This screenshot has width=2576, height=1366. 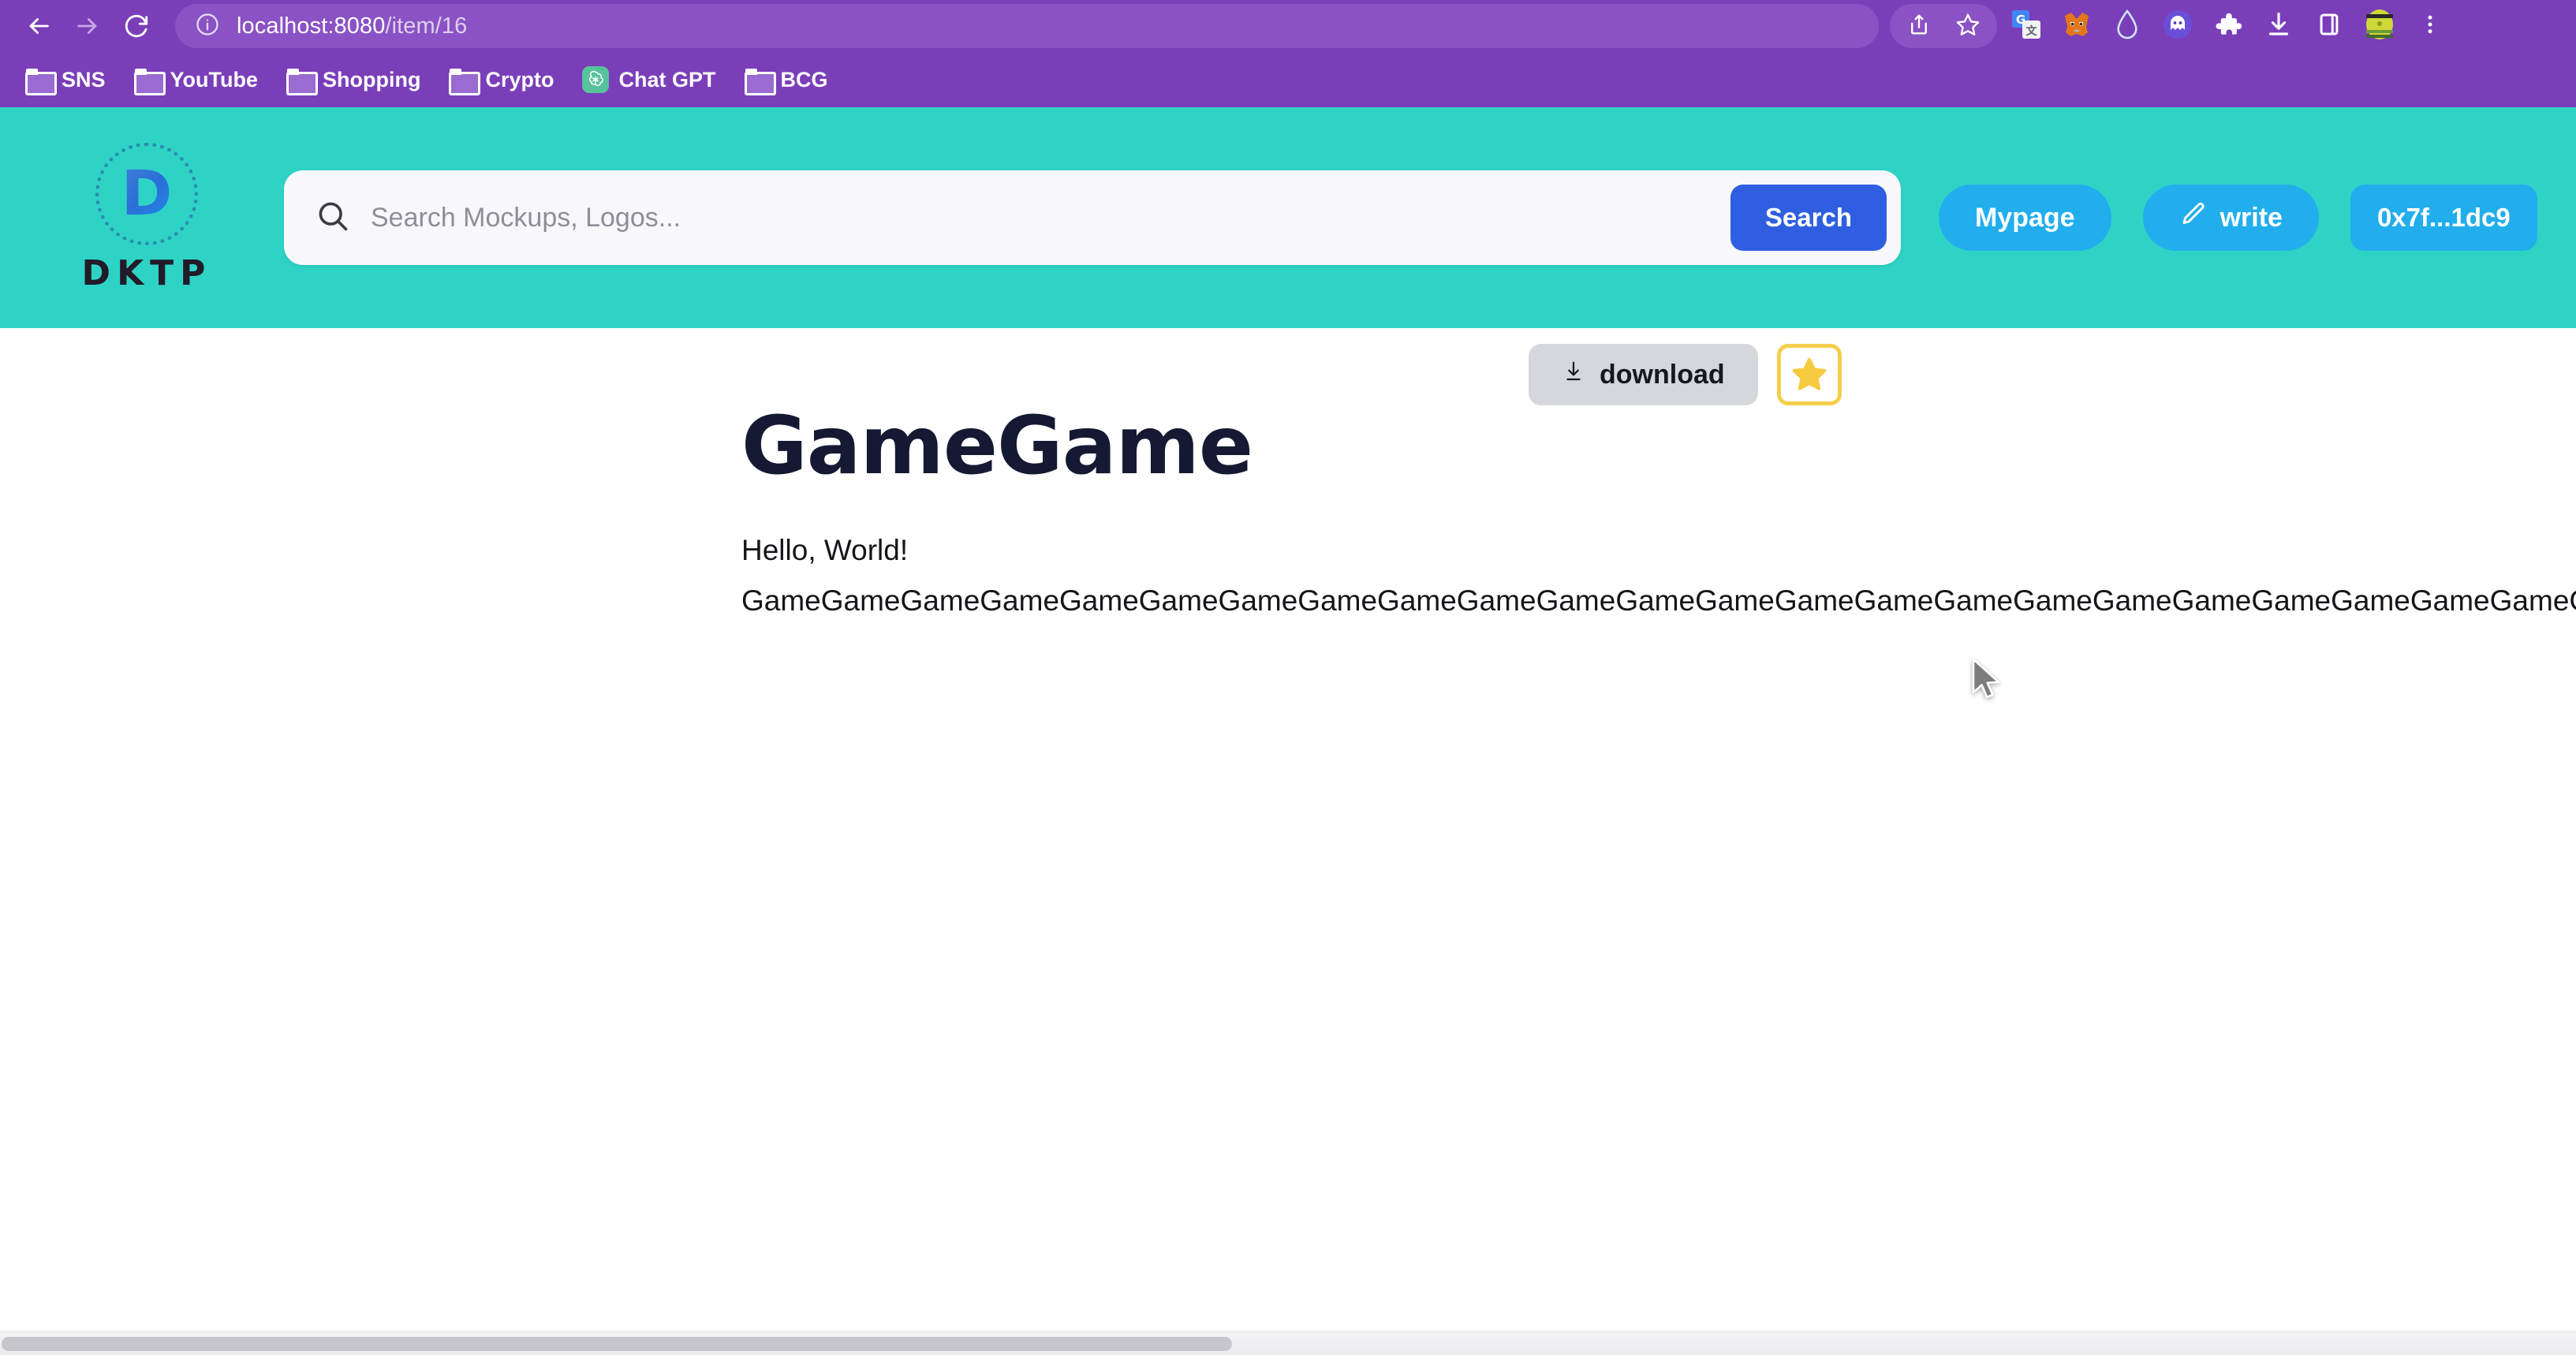 What do you see at coordinates (372, 79) in the screenshot?
I see `bookmark-label: Shopping` at bounding box center [372, 79].